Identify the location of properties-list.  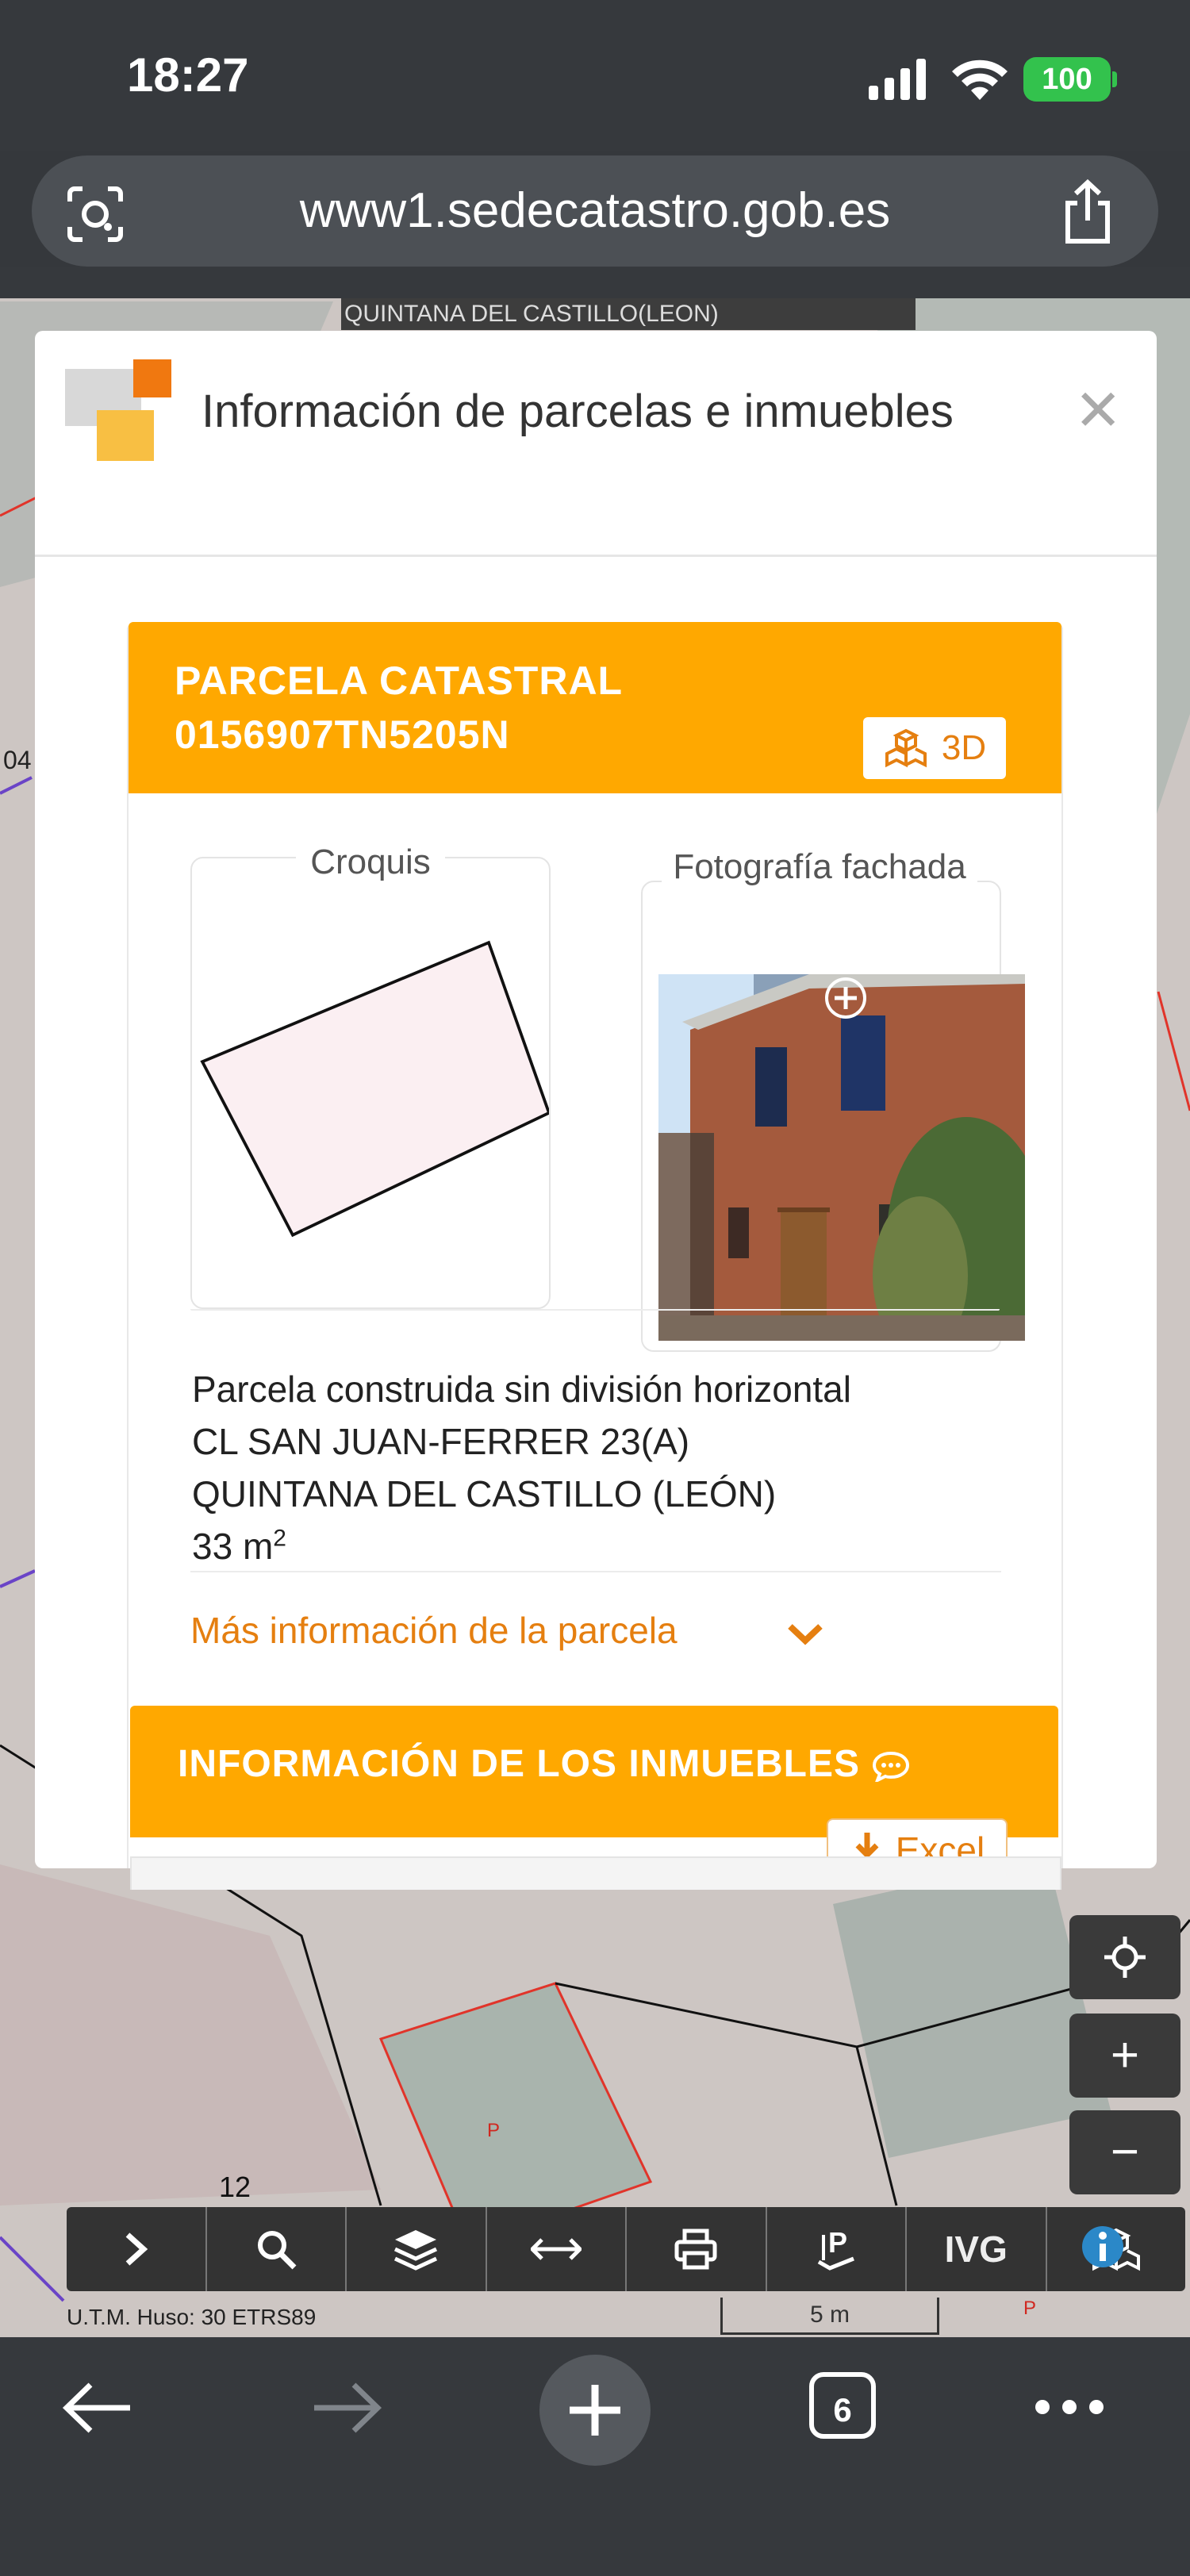
(595, 1873).